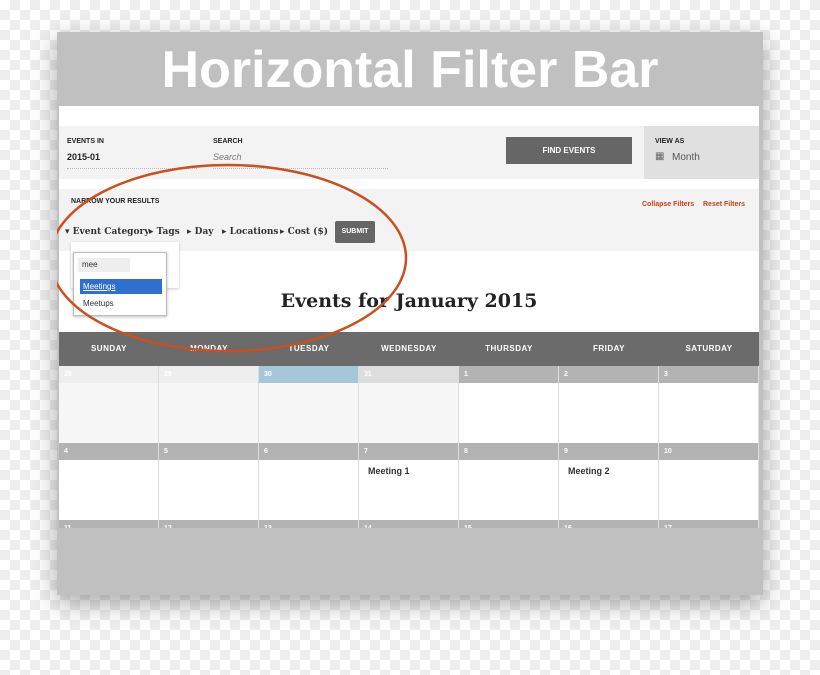 The height and width of the screenshot is (675, 820). I want to click on view-as-selector: VIEW AS ▦ Month, so click(701, 152).